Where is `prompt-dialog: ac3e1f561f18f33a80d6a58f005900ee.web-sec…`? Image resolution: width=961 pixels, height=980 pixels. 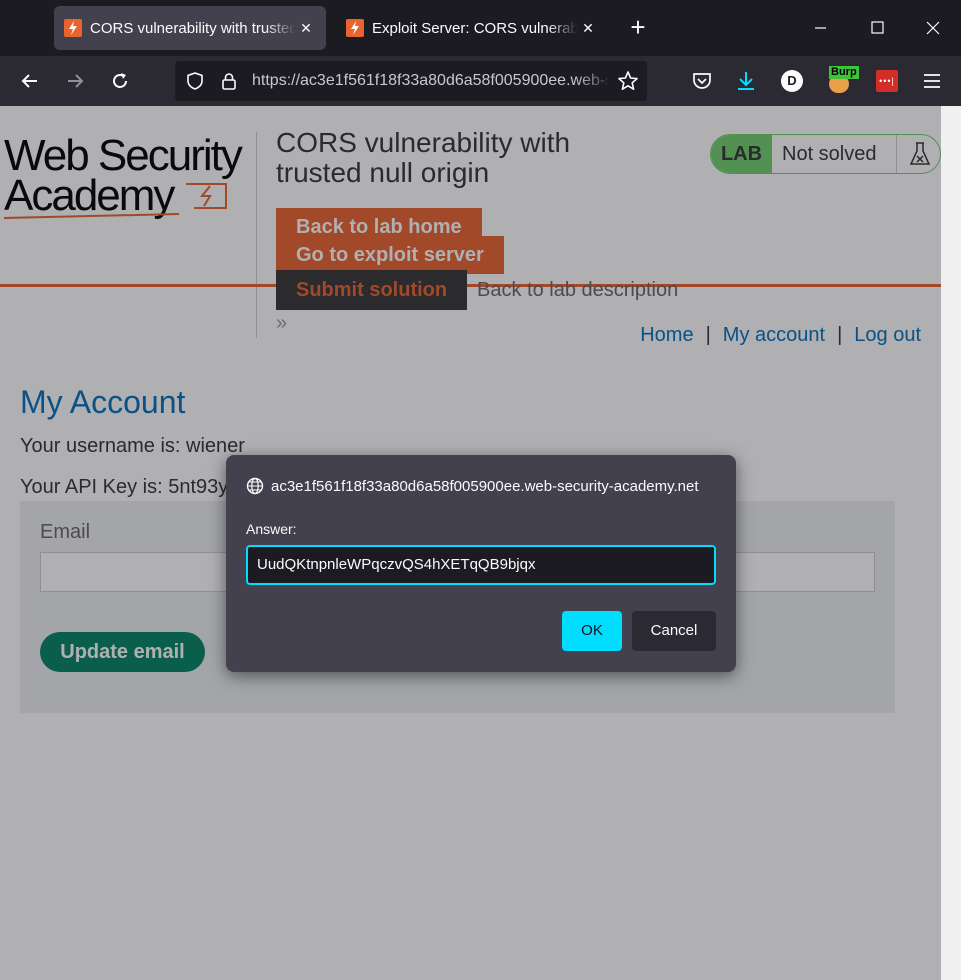 prompt-dialog: ac3e1f561f18f33a80d6a58f005900ee.web-sec… is located at coordinates (481, 563).